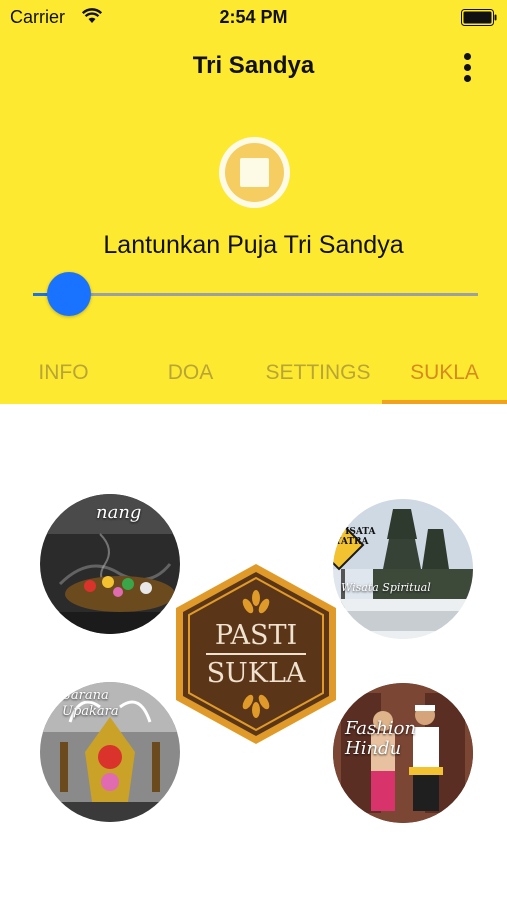 The width and height of the screenshot is (507, 900). I want to click on slider-thumb, so click(69, 294).